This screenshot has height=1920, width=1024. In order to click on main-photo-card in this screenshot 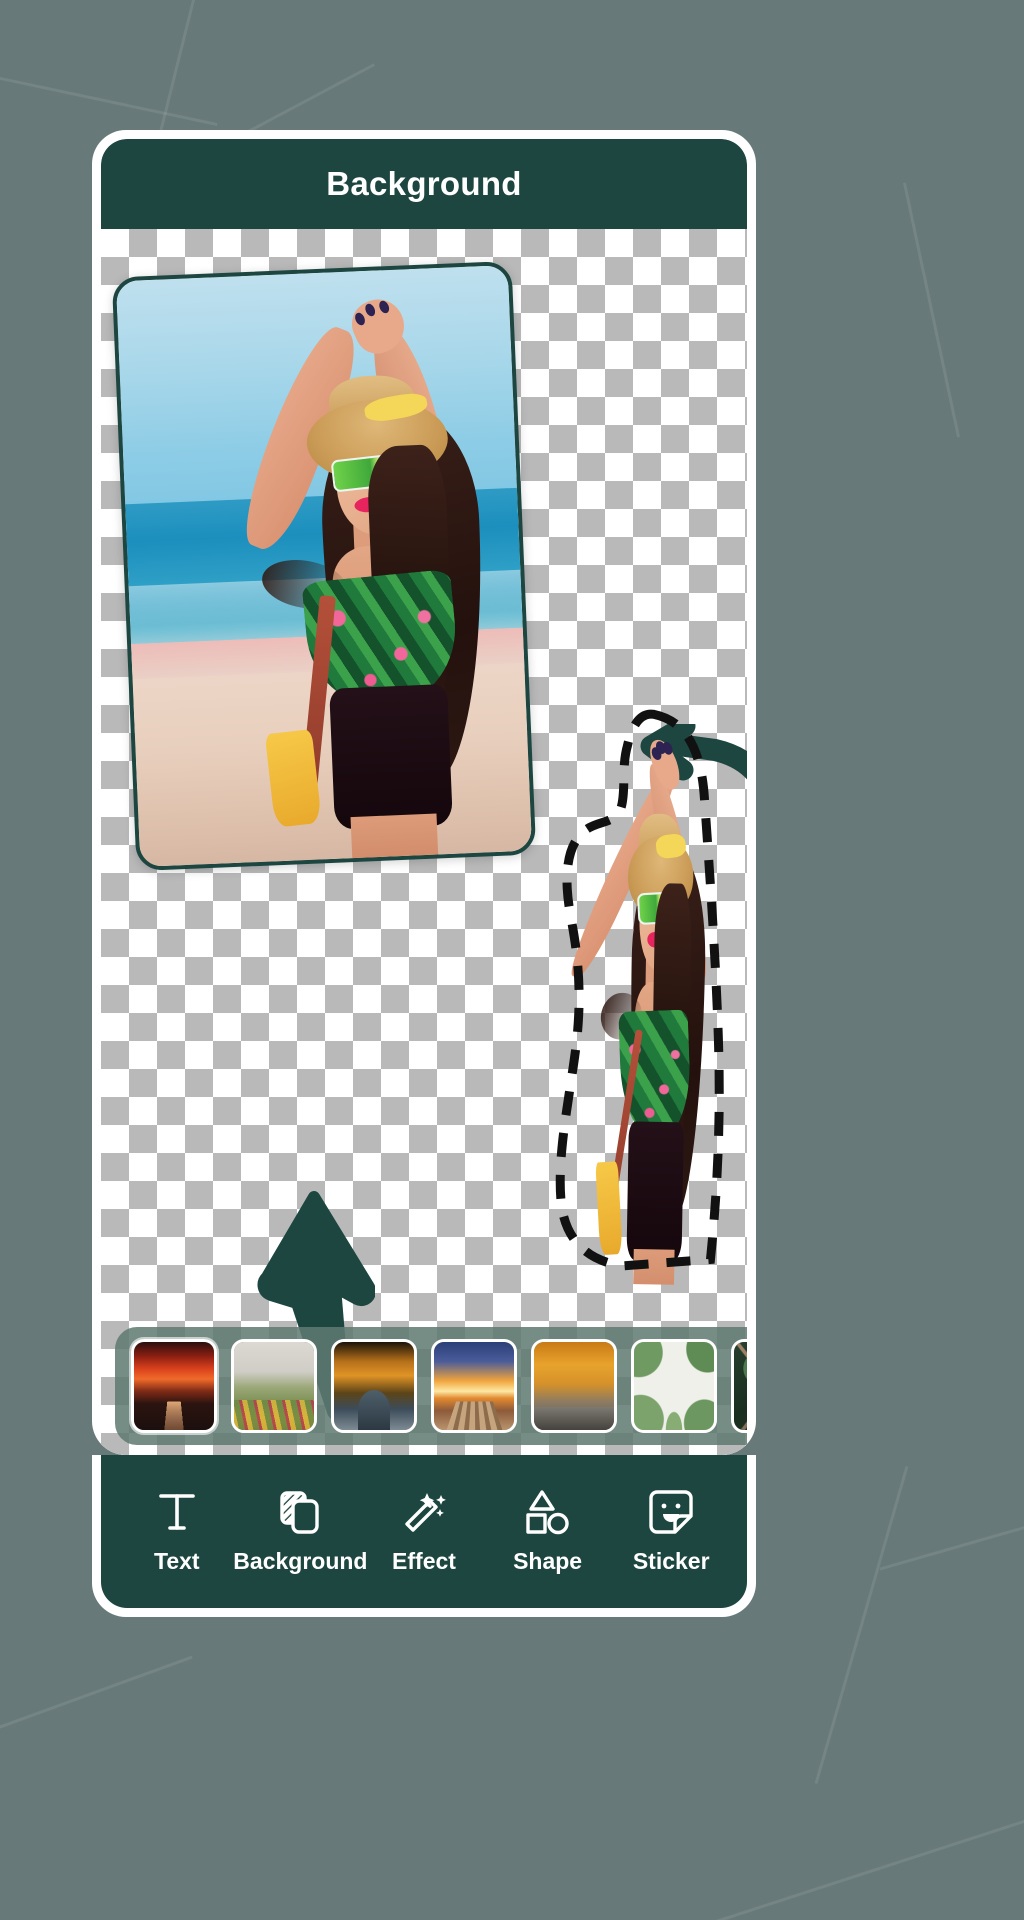, I will do `click(324, 566)`.